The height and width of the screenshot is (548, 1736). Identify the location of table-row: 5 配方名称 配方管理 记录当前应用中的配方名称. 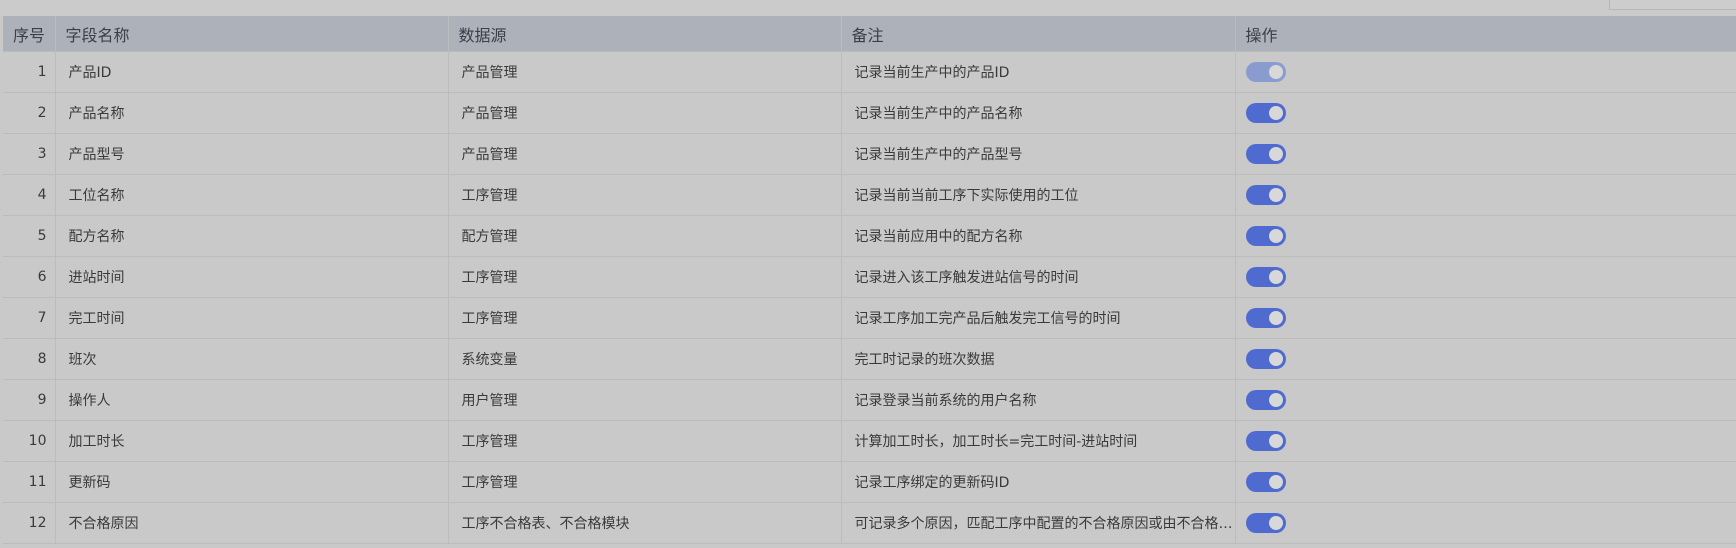
(869, 236).